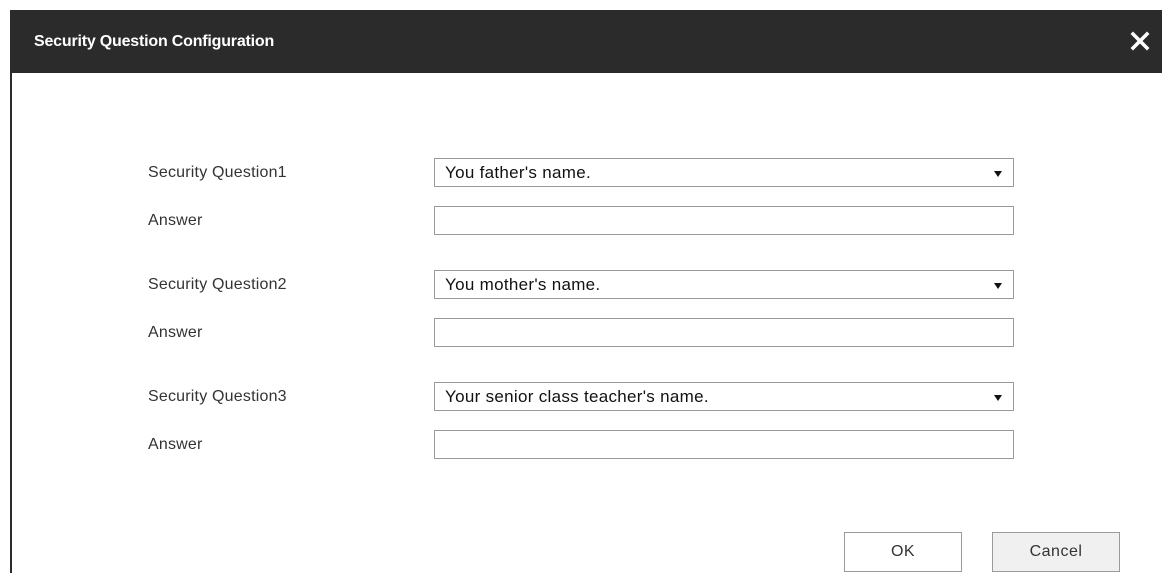 This screenshot has width=1162, height=573. I want to click on question-row-2: Security Question2 You mother's name., so click(582, 285).